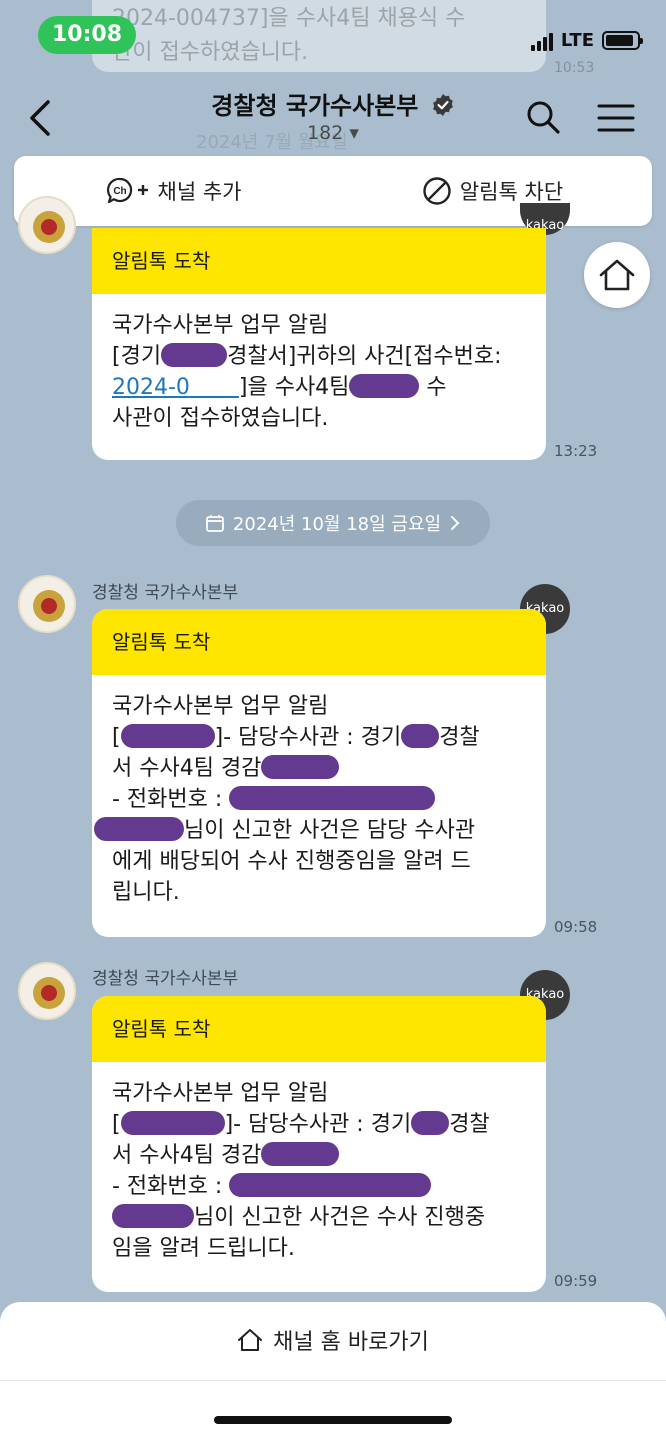  What do you see at coordinates (333, 133) in the screenshot?
I see `member-count: 182 ▾` at bounding box center [333, 133].